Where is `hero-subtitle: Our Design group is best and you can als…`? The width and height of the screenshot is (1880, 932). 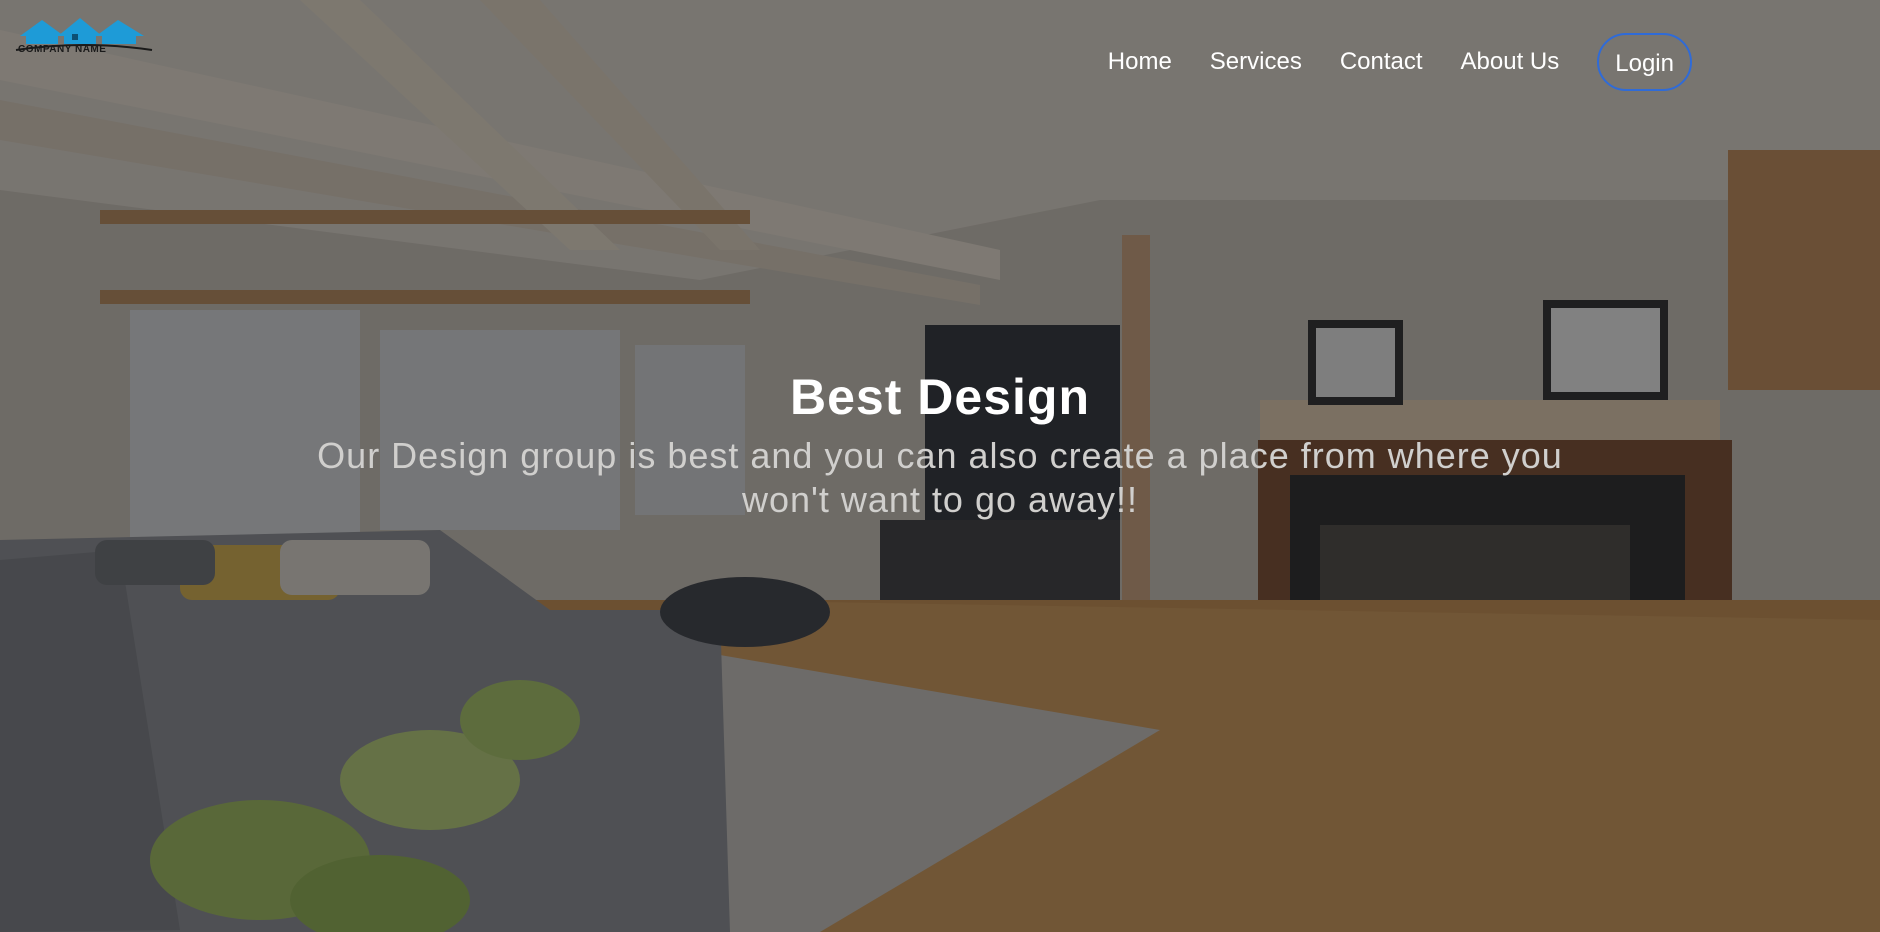 hero-subtitle: Our Design group is best and you can als… is located at coordinates (940, 477).